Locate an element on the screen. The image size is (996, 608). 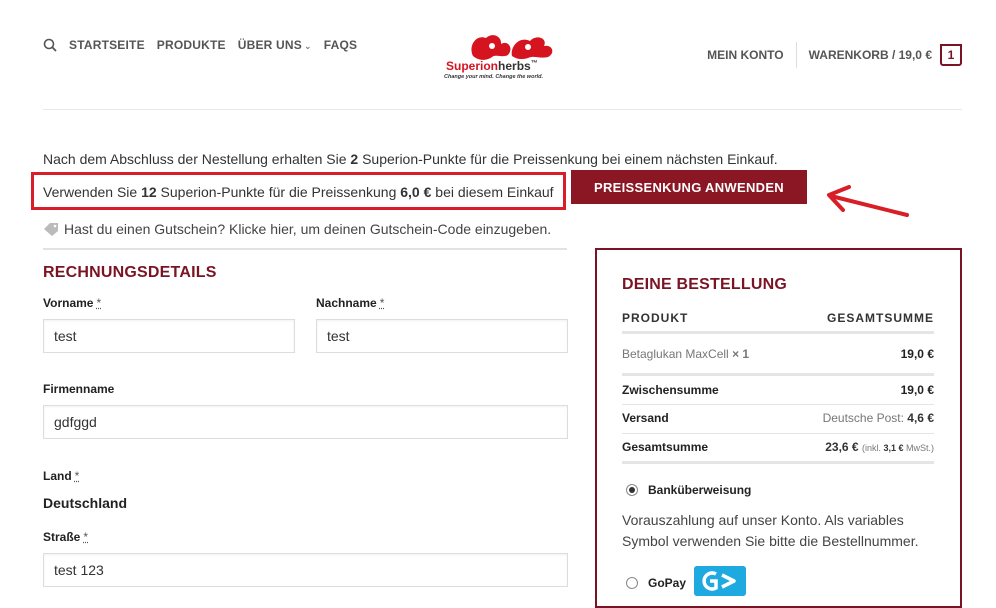
nav-item-produkte: PRODUKTE is located at coordinates (191, 45).